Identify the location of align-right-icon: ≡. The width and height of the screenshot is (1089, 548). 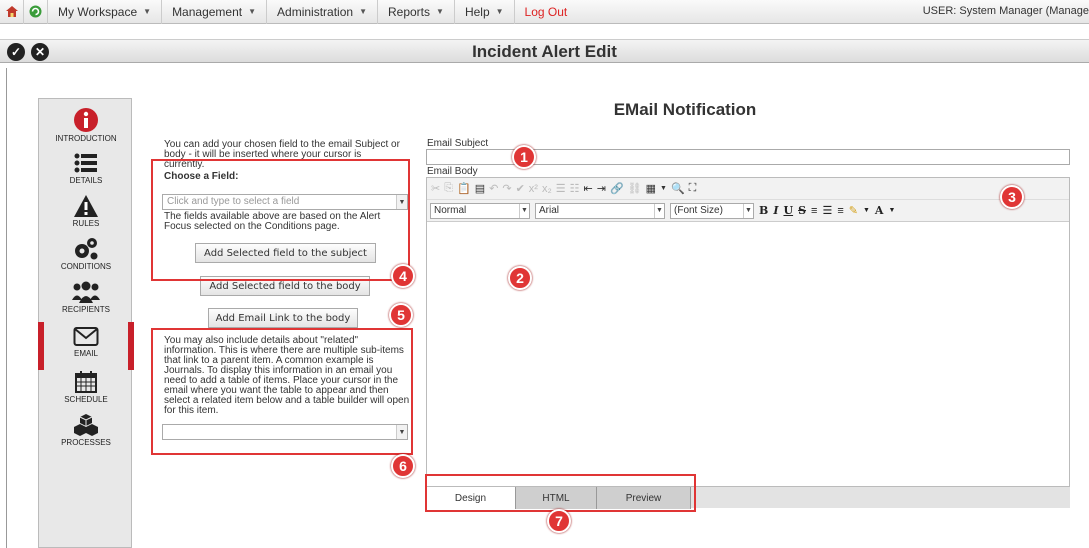
(840, 211).